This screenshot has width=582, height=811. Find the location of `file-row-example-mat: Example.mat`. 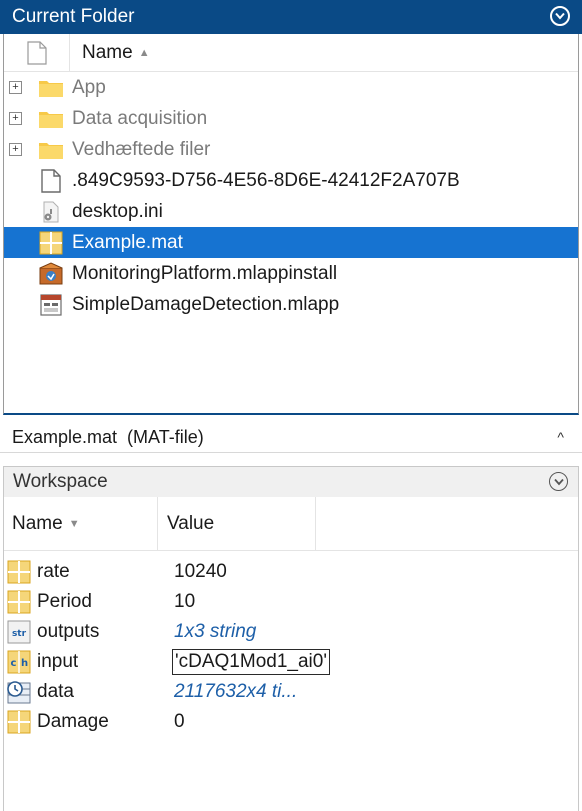

file-row-example-mat: Example.mat is located at coordinates (291, 242).